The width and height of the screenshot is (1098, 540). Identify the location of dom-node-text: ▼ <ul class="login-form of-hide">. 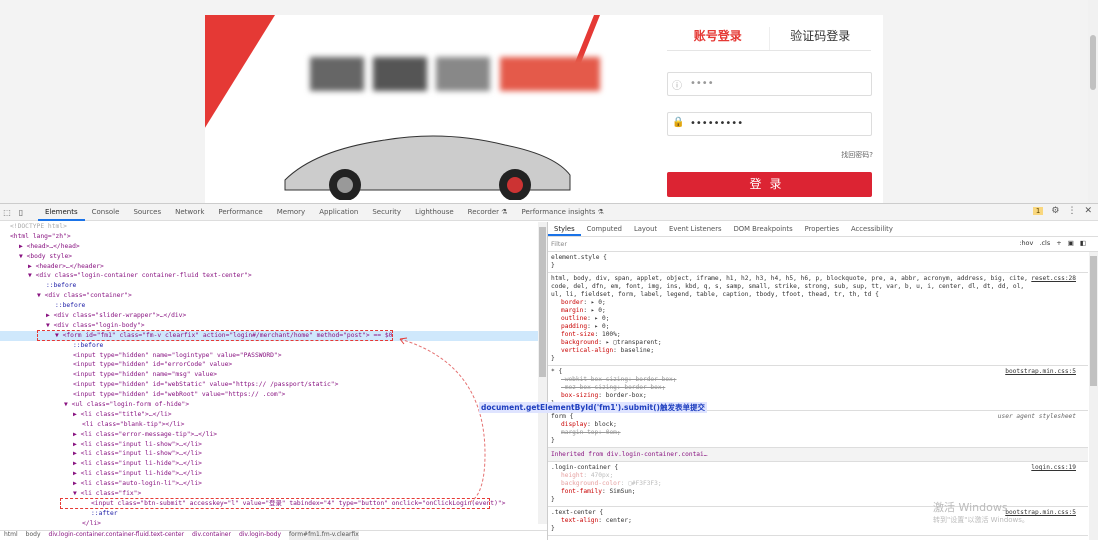
(127, 405).